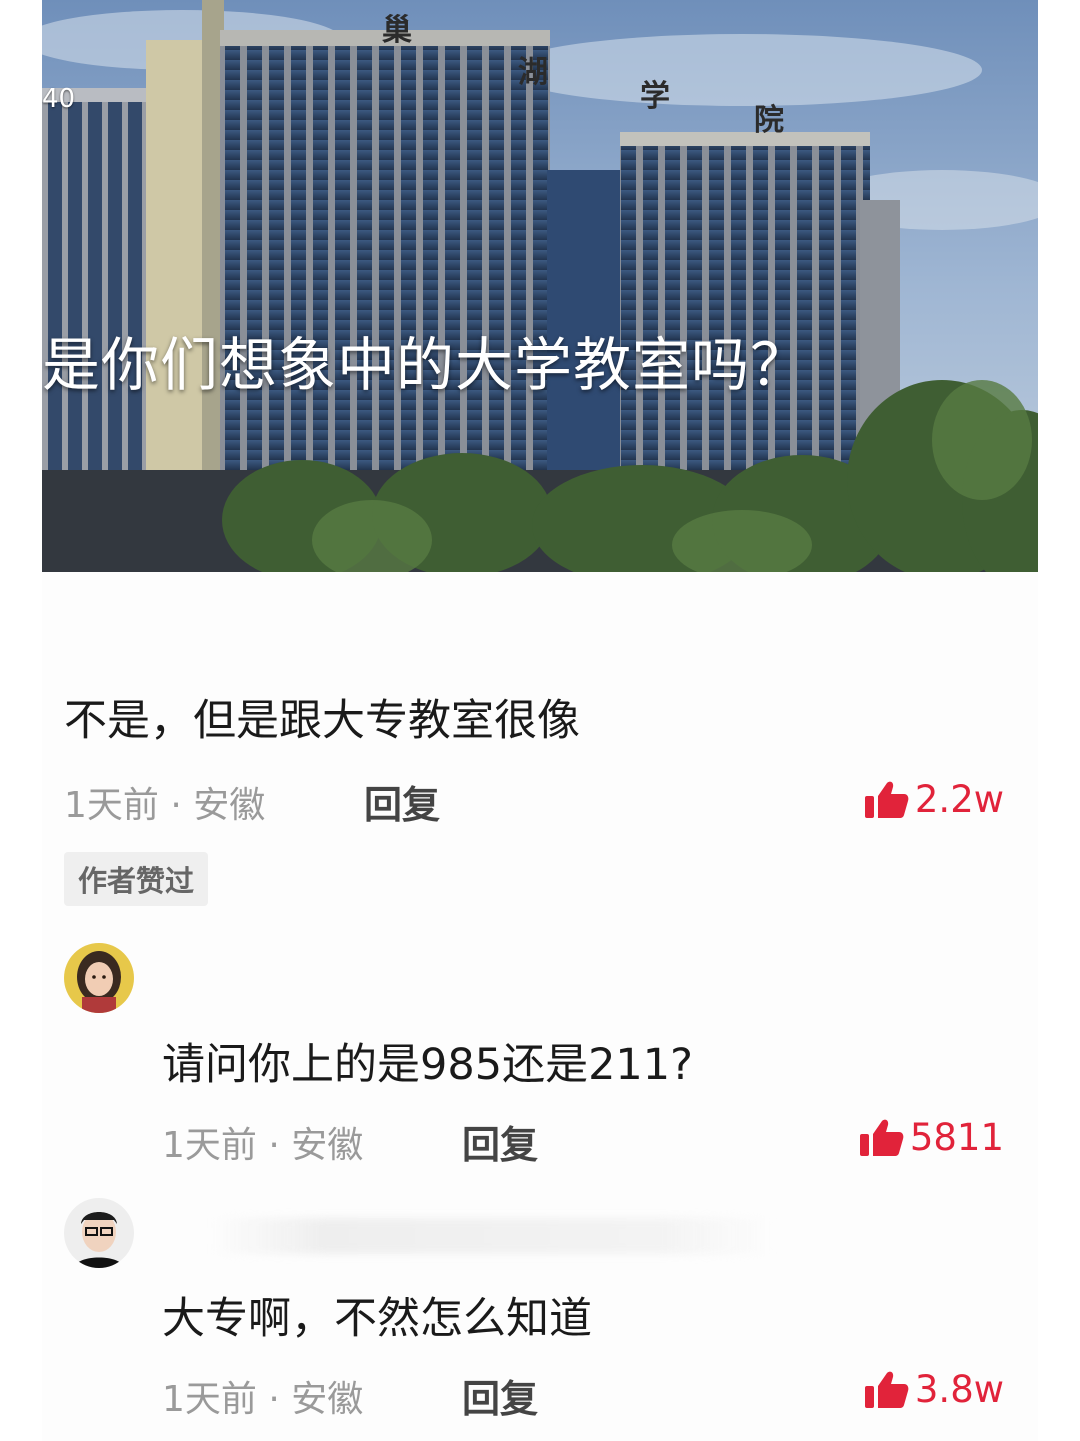 Image resolution: width=1080 pixels, height=1441 pixels. I want to click on like-button: 3.8w, so click(933, 1389).